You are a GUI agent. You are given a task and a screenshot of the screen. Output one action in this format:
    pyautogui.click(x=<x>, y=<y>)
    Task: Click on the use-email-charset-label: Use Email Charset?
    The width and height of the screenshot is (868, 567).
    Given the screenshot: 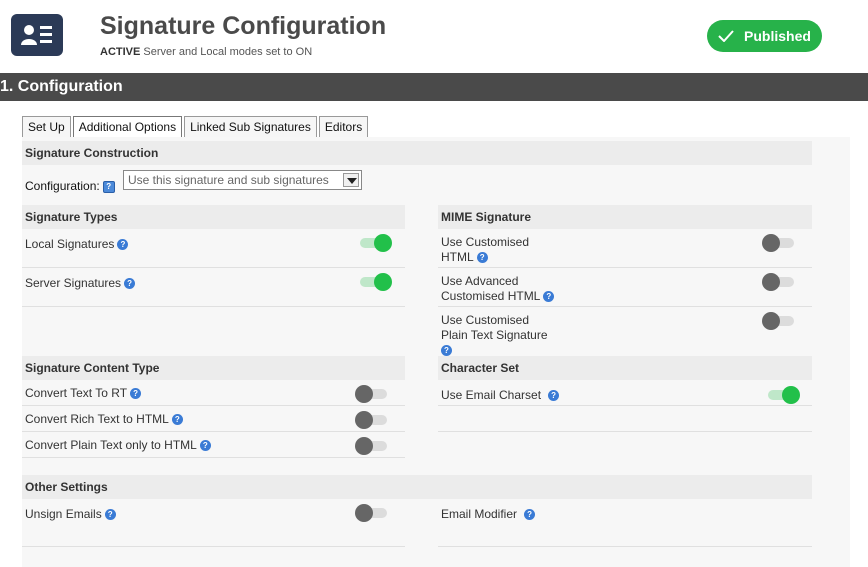 What is the action you would take?
    pyautogui.click(x=500, y=395)
    